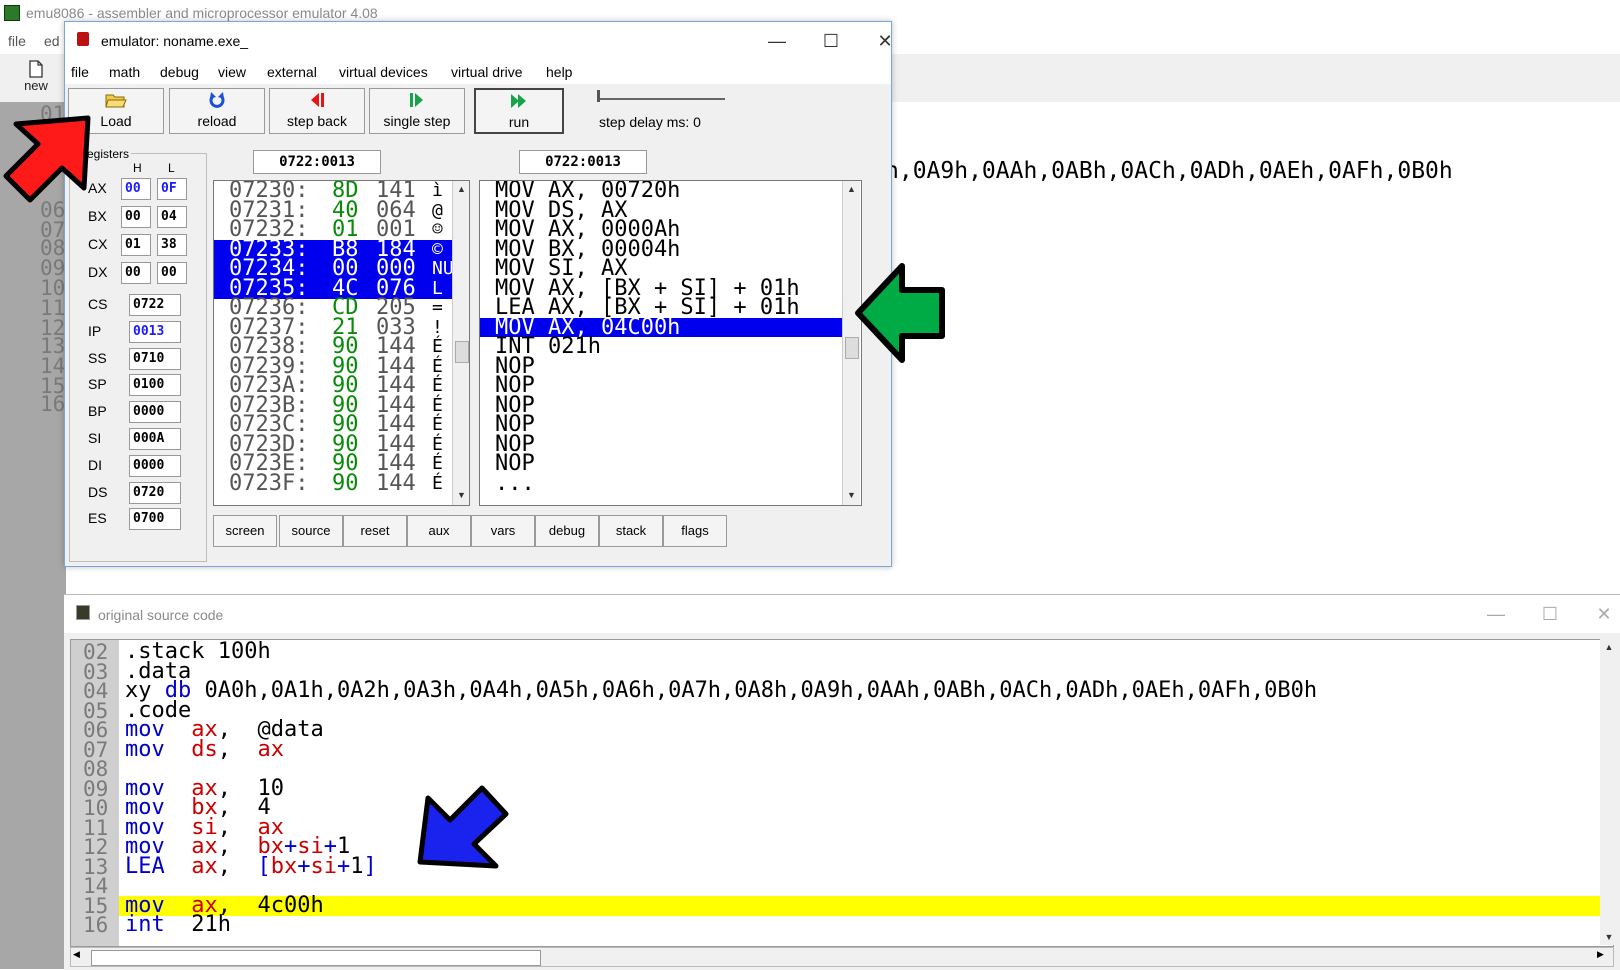 The height and width of the screenshot is (970, 1620). What do you see at coordinates (136, 245) in the screenshot?
I see `register-cx-high: 01` at bounding box center [136, 245].